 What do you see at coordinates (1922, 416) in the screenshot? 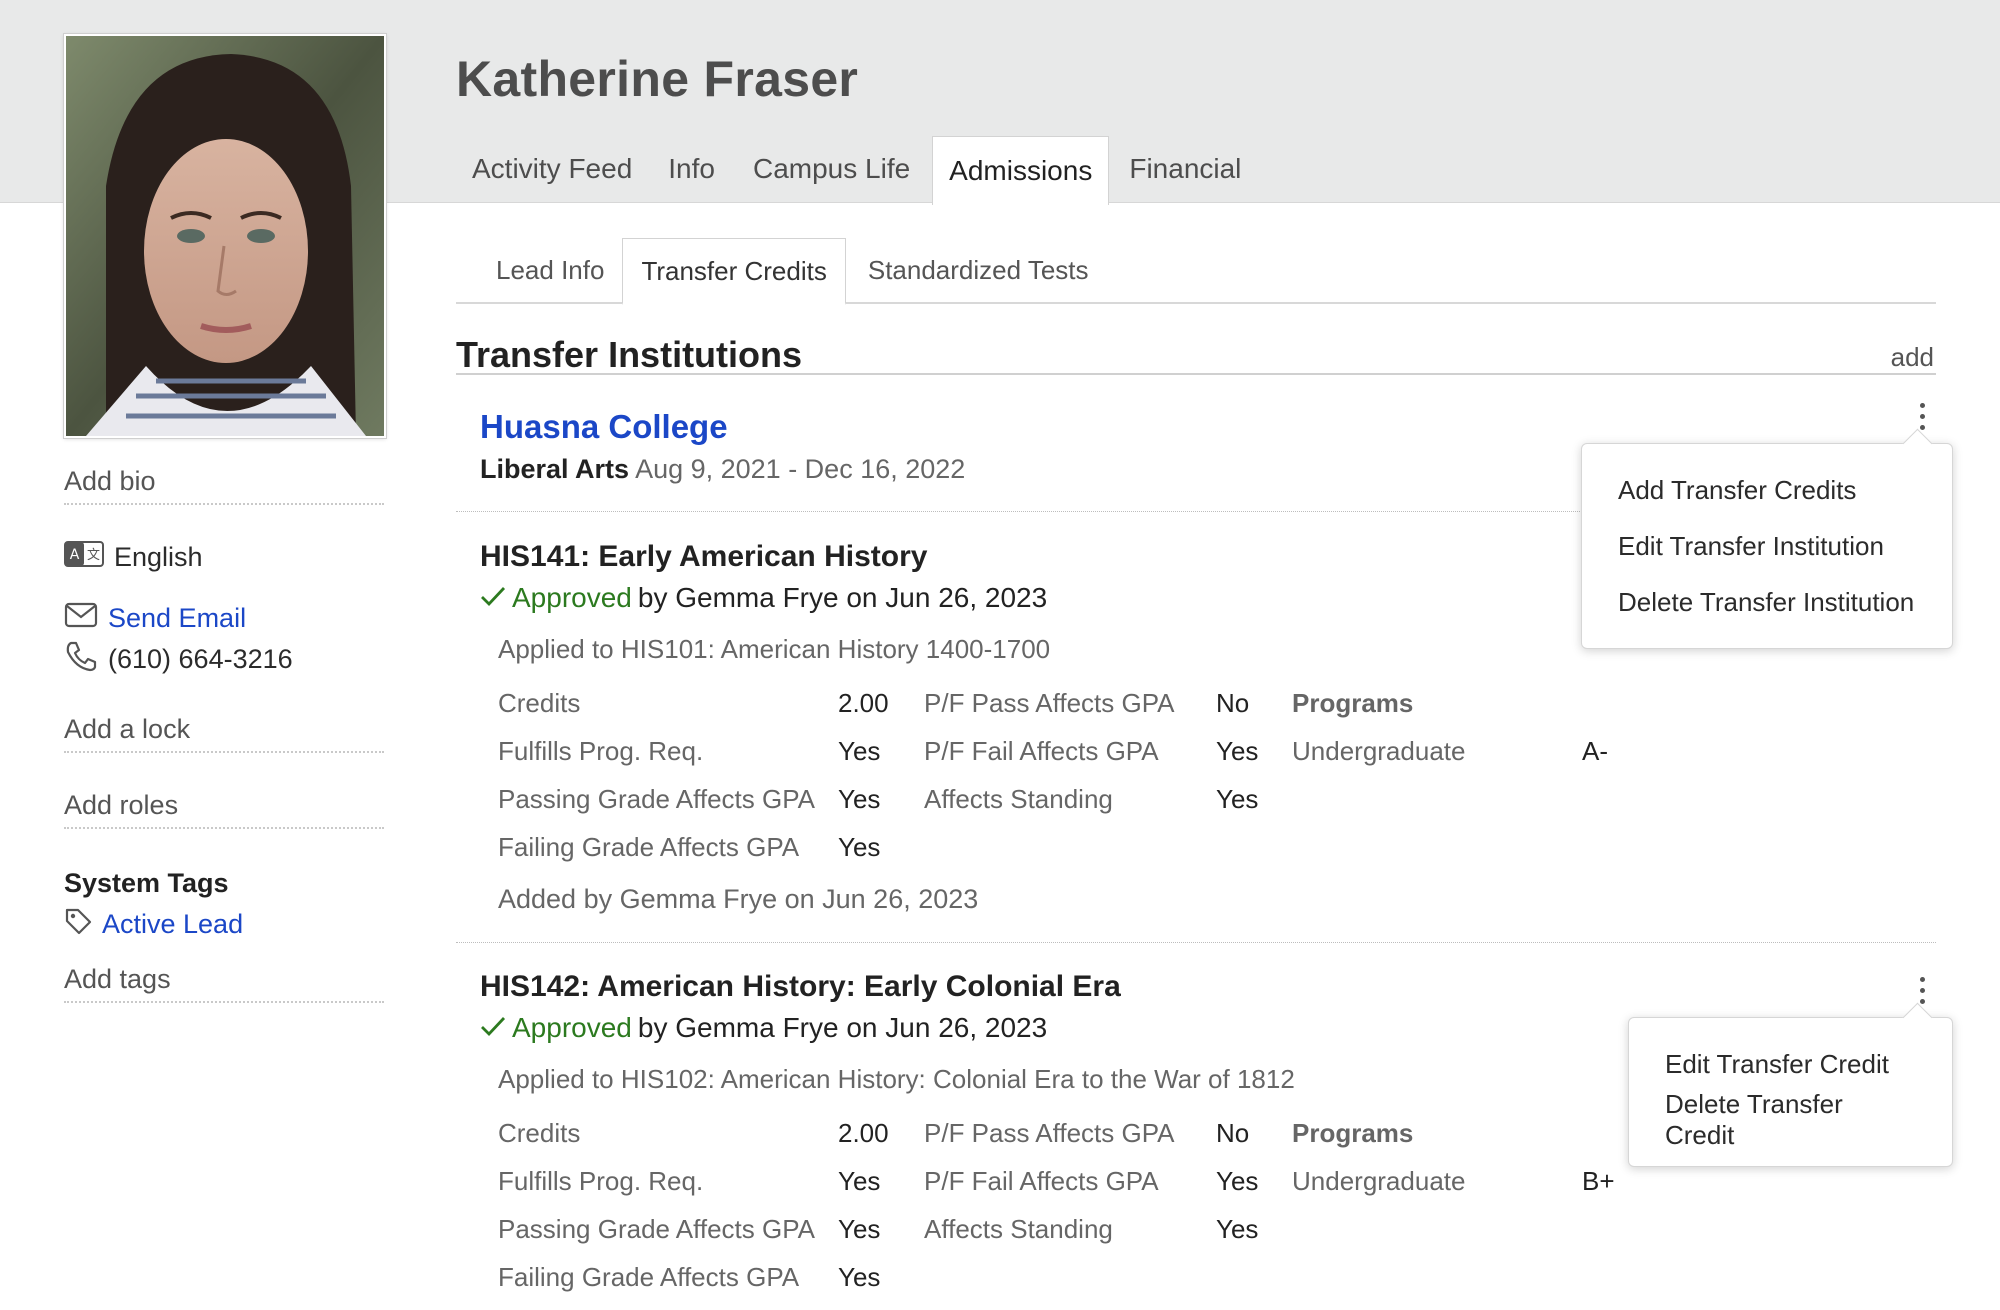
I see `institution-kebab-icon` at bounding box center [1922, 416].